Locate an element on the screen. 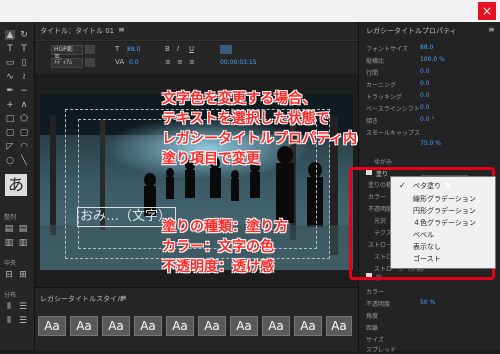 The width and height of the screenshot is (500, 354). roll-crawl-icon is located at coordinates (90, 62).